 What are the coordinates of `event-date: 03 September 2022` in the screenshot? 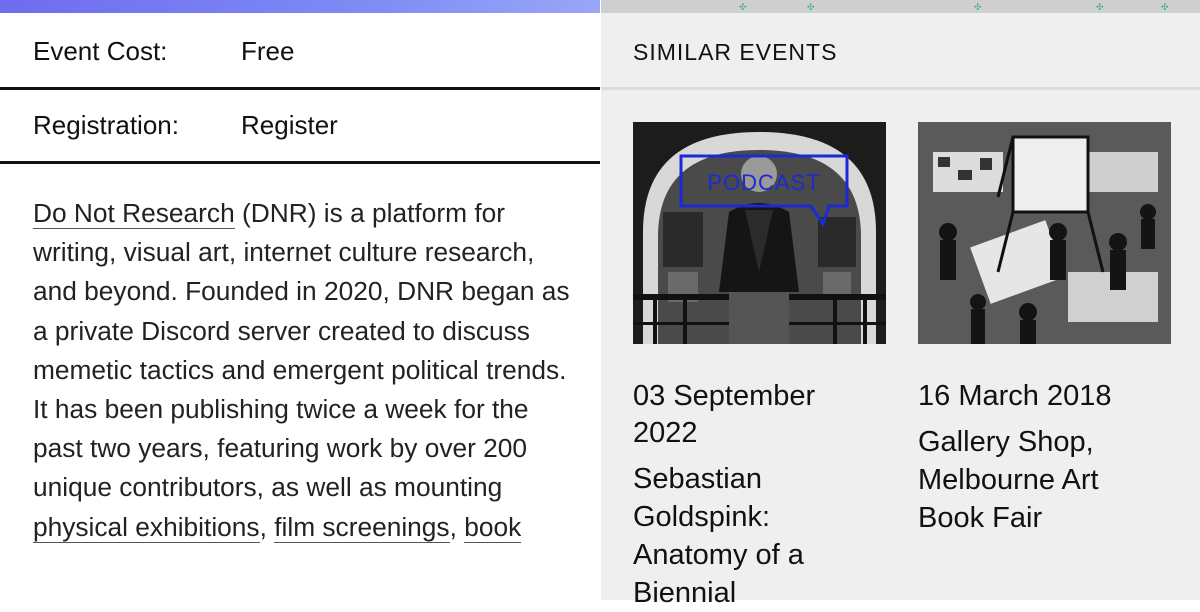 It's located at (724, 414).